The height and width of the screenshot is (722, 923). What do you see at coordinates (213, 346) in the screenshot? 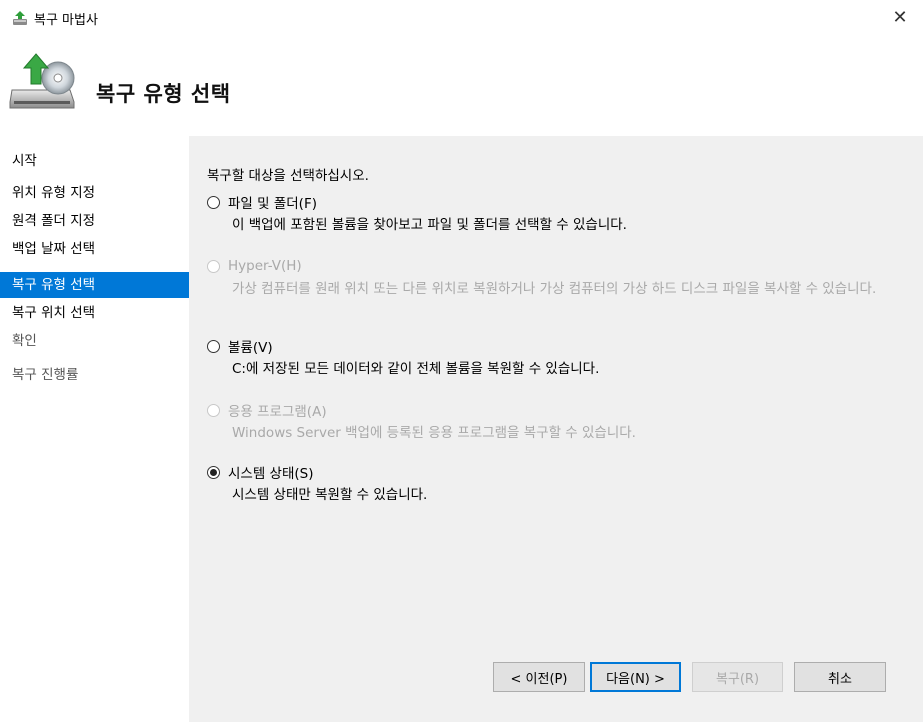
I see `radio-volume` at bounding box center [213, 346].